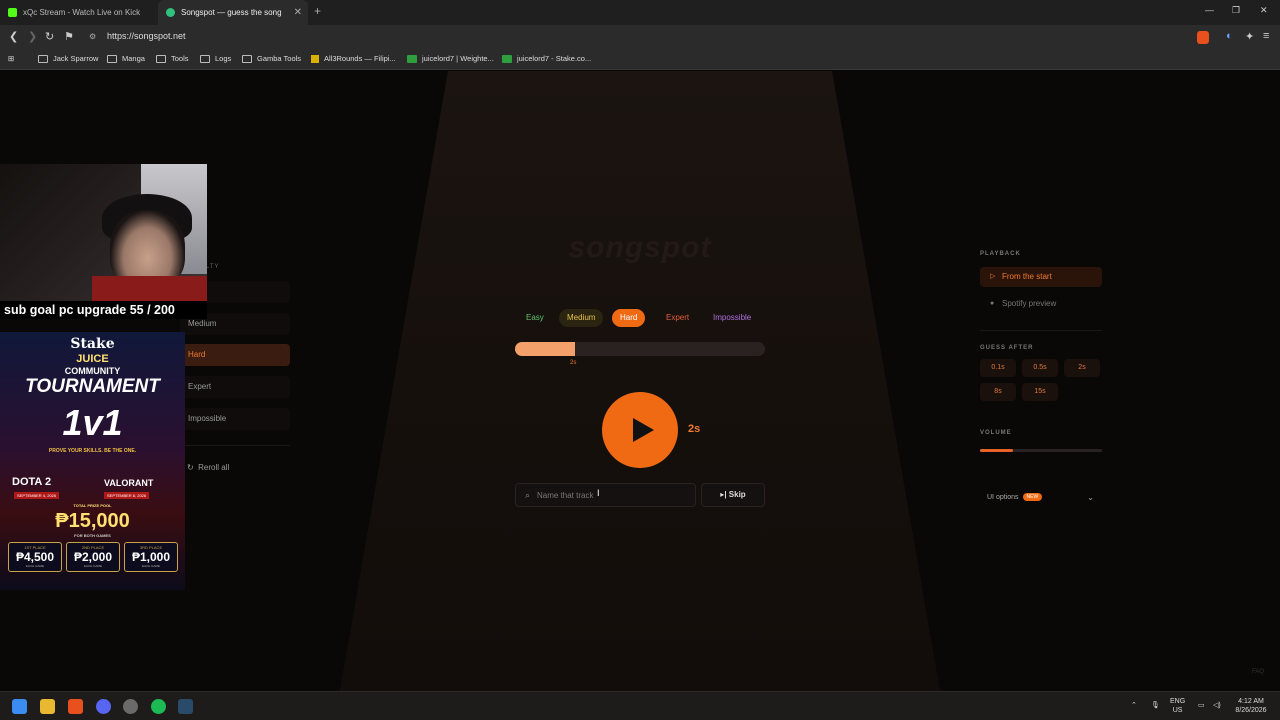  I want to click on windows-start-icon, so click(19, 706).